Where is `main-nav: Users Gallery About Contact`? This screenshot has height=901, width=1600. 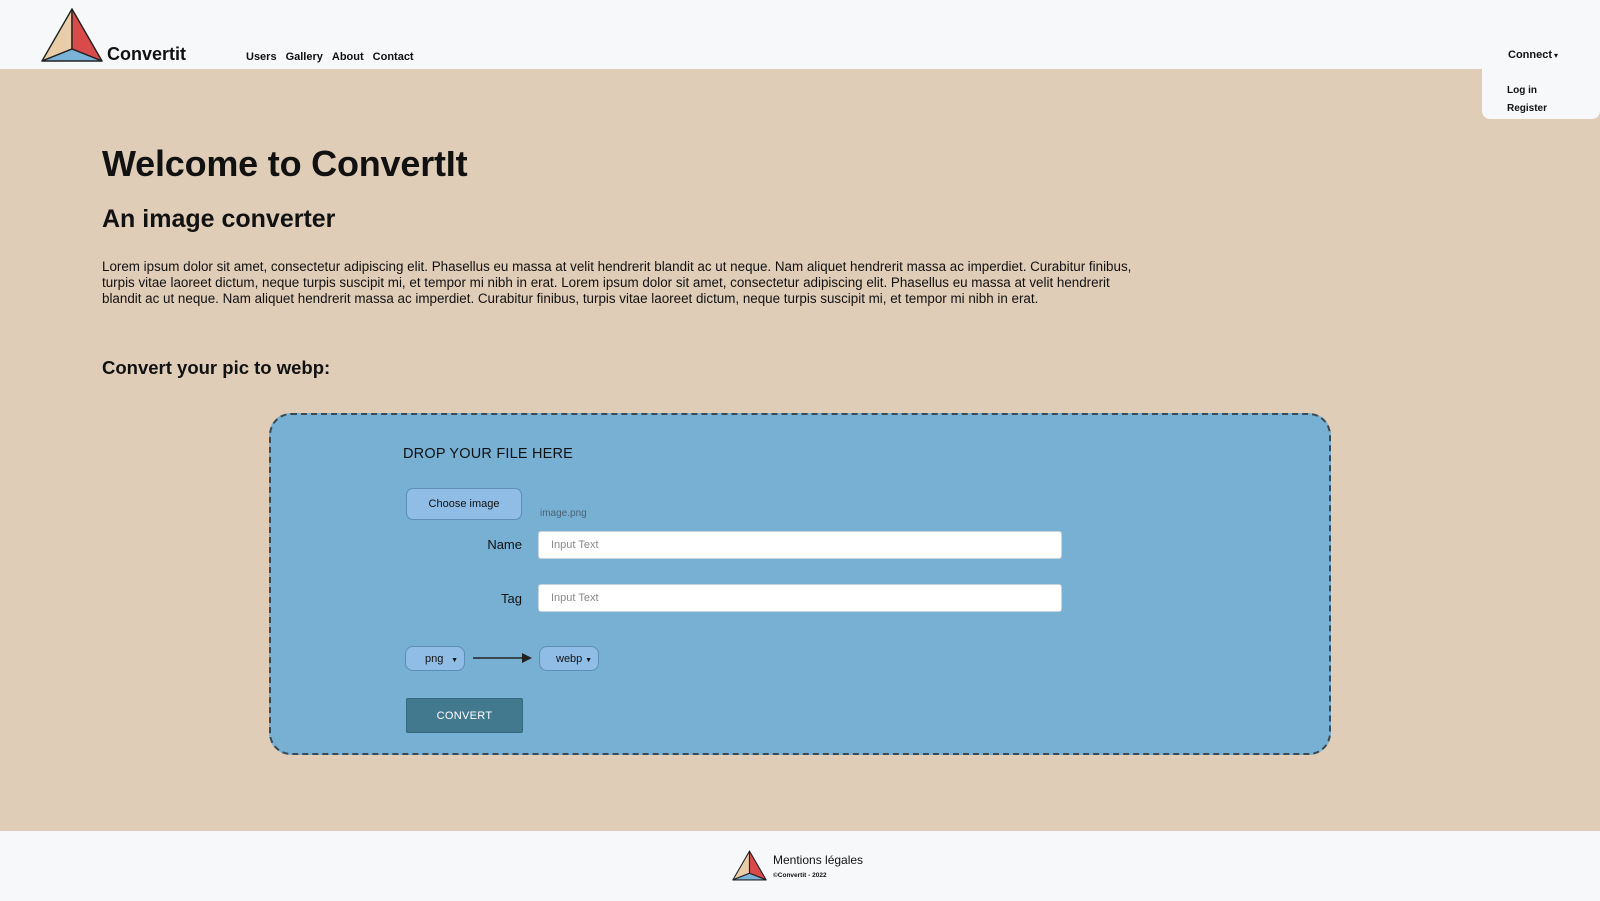 main-nav: Users Gallery About Contact is located at coordinates (330, 57).